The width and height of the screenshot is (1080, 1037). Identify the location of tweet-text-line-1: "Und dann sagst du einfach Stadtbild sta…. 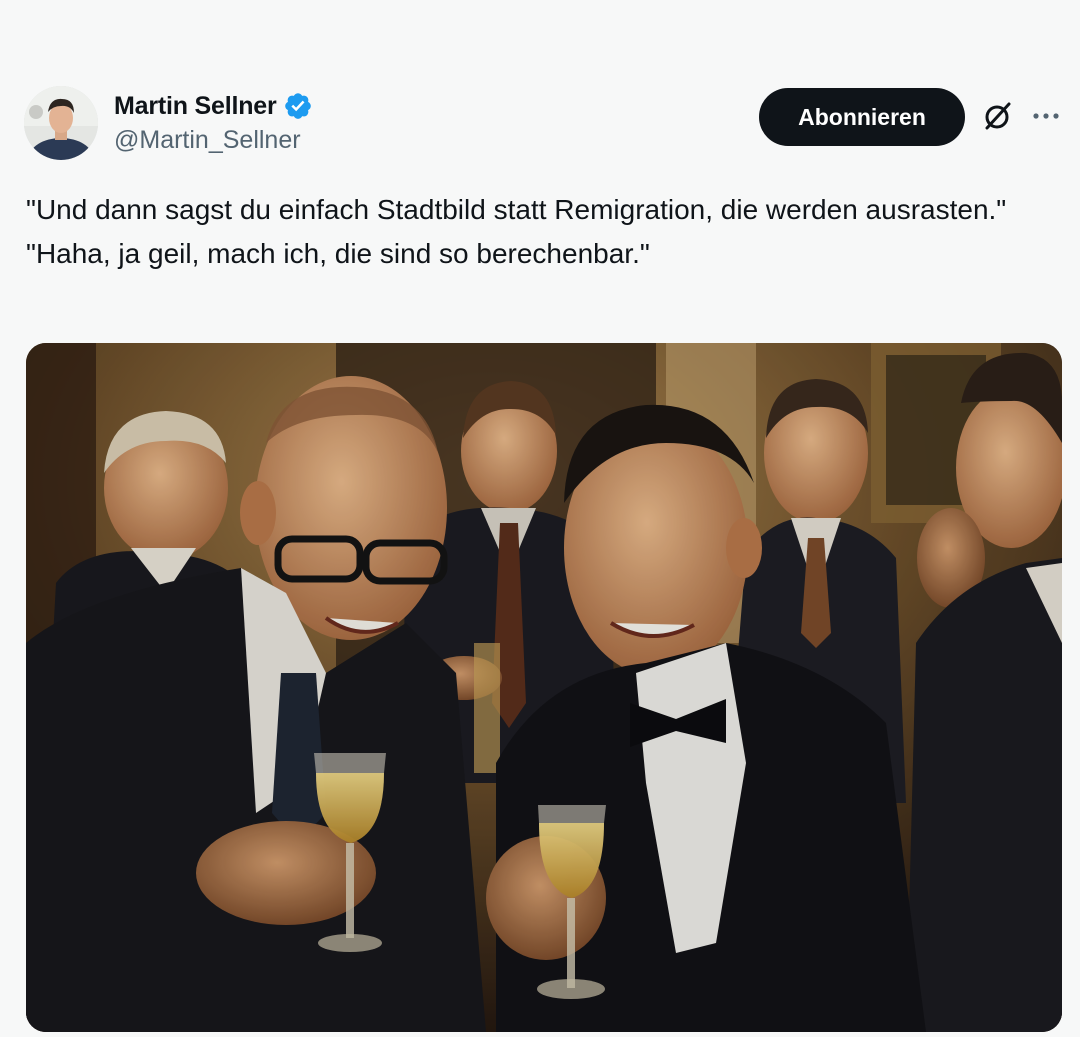
(516, 209).